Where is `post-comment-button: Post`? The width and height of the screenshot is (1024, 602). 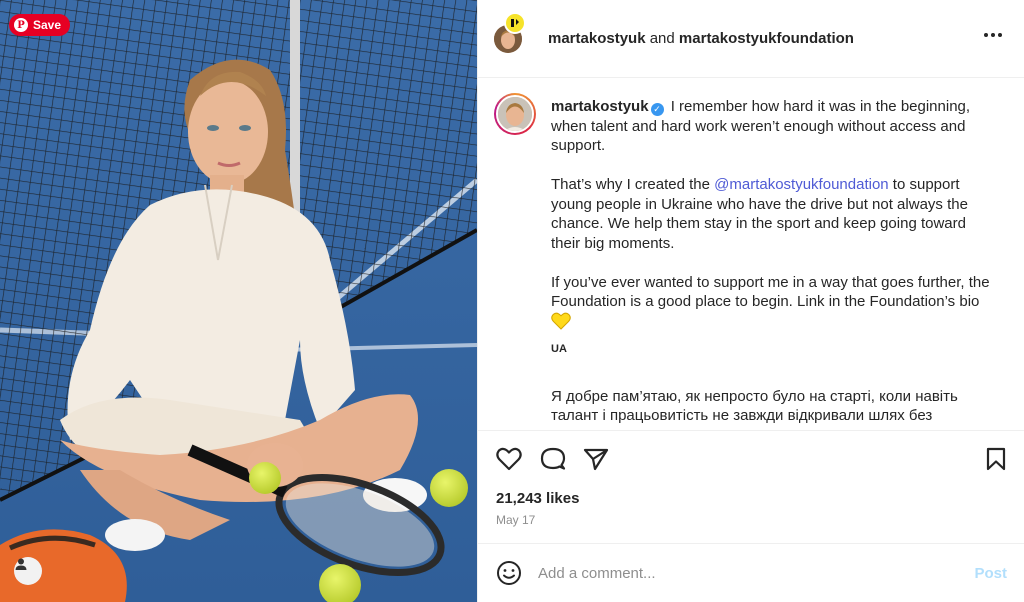
post-comment-button: Post is located at coordinates (990, 573).